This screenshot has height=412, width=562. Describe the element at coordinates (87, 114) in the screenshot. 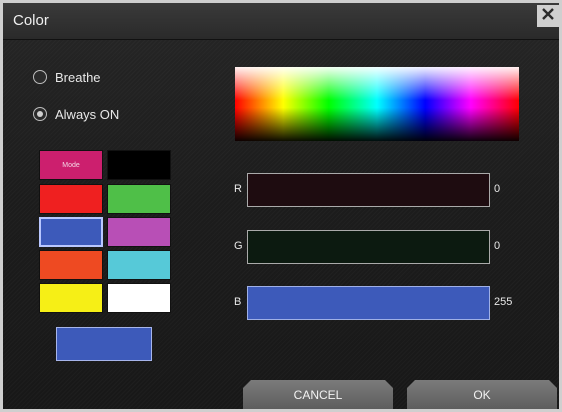

I see `radio-always-on-label: Always ON` at that location.